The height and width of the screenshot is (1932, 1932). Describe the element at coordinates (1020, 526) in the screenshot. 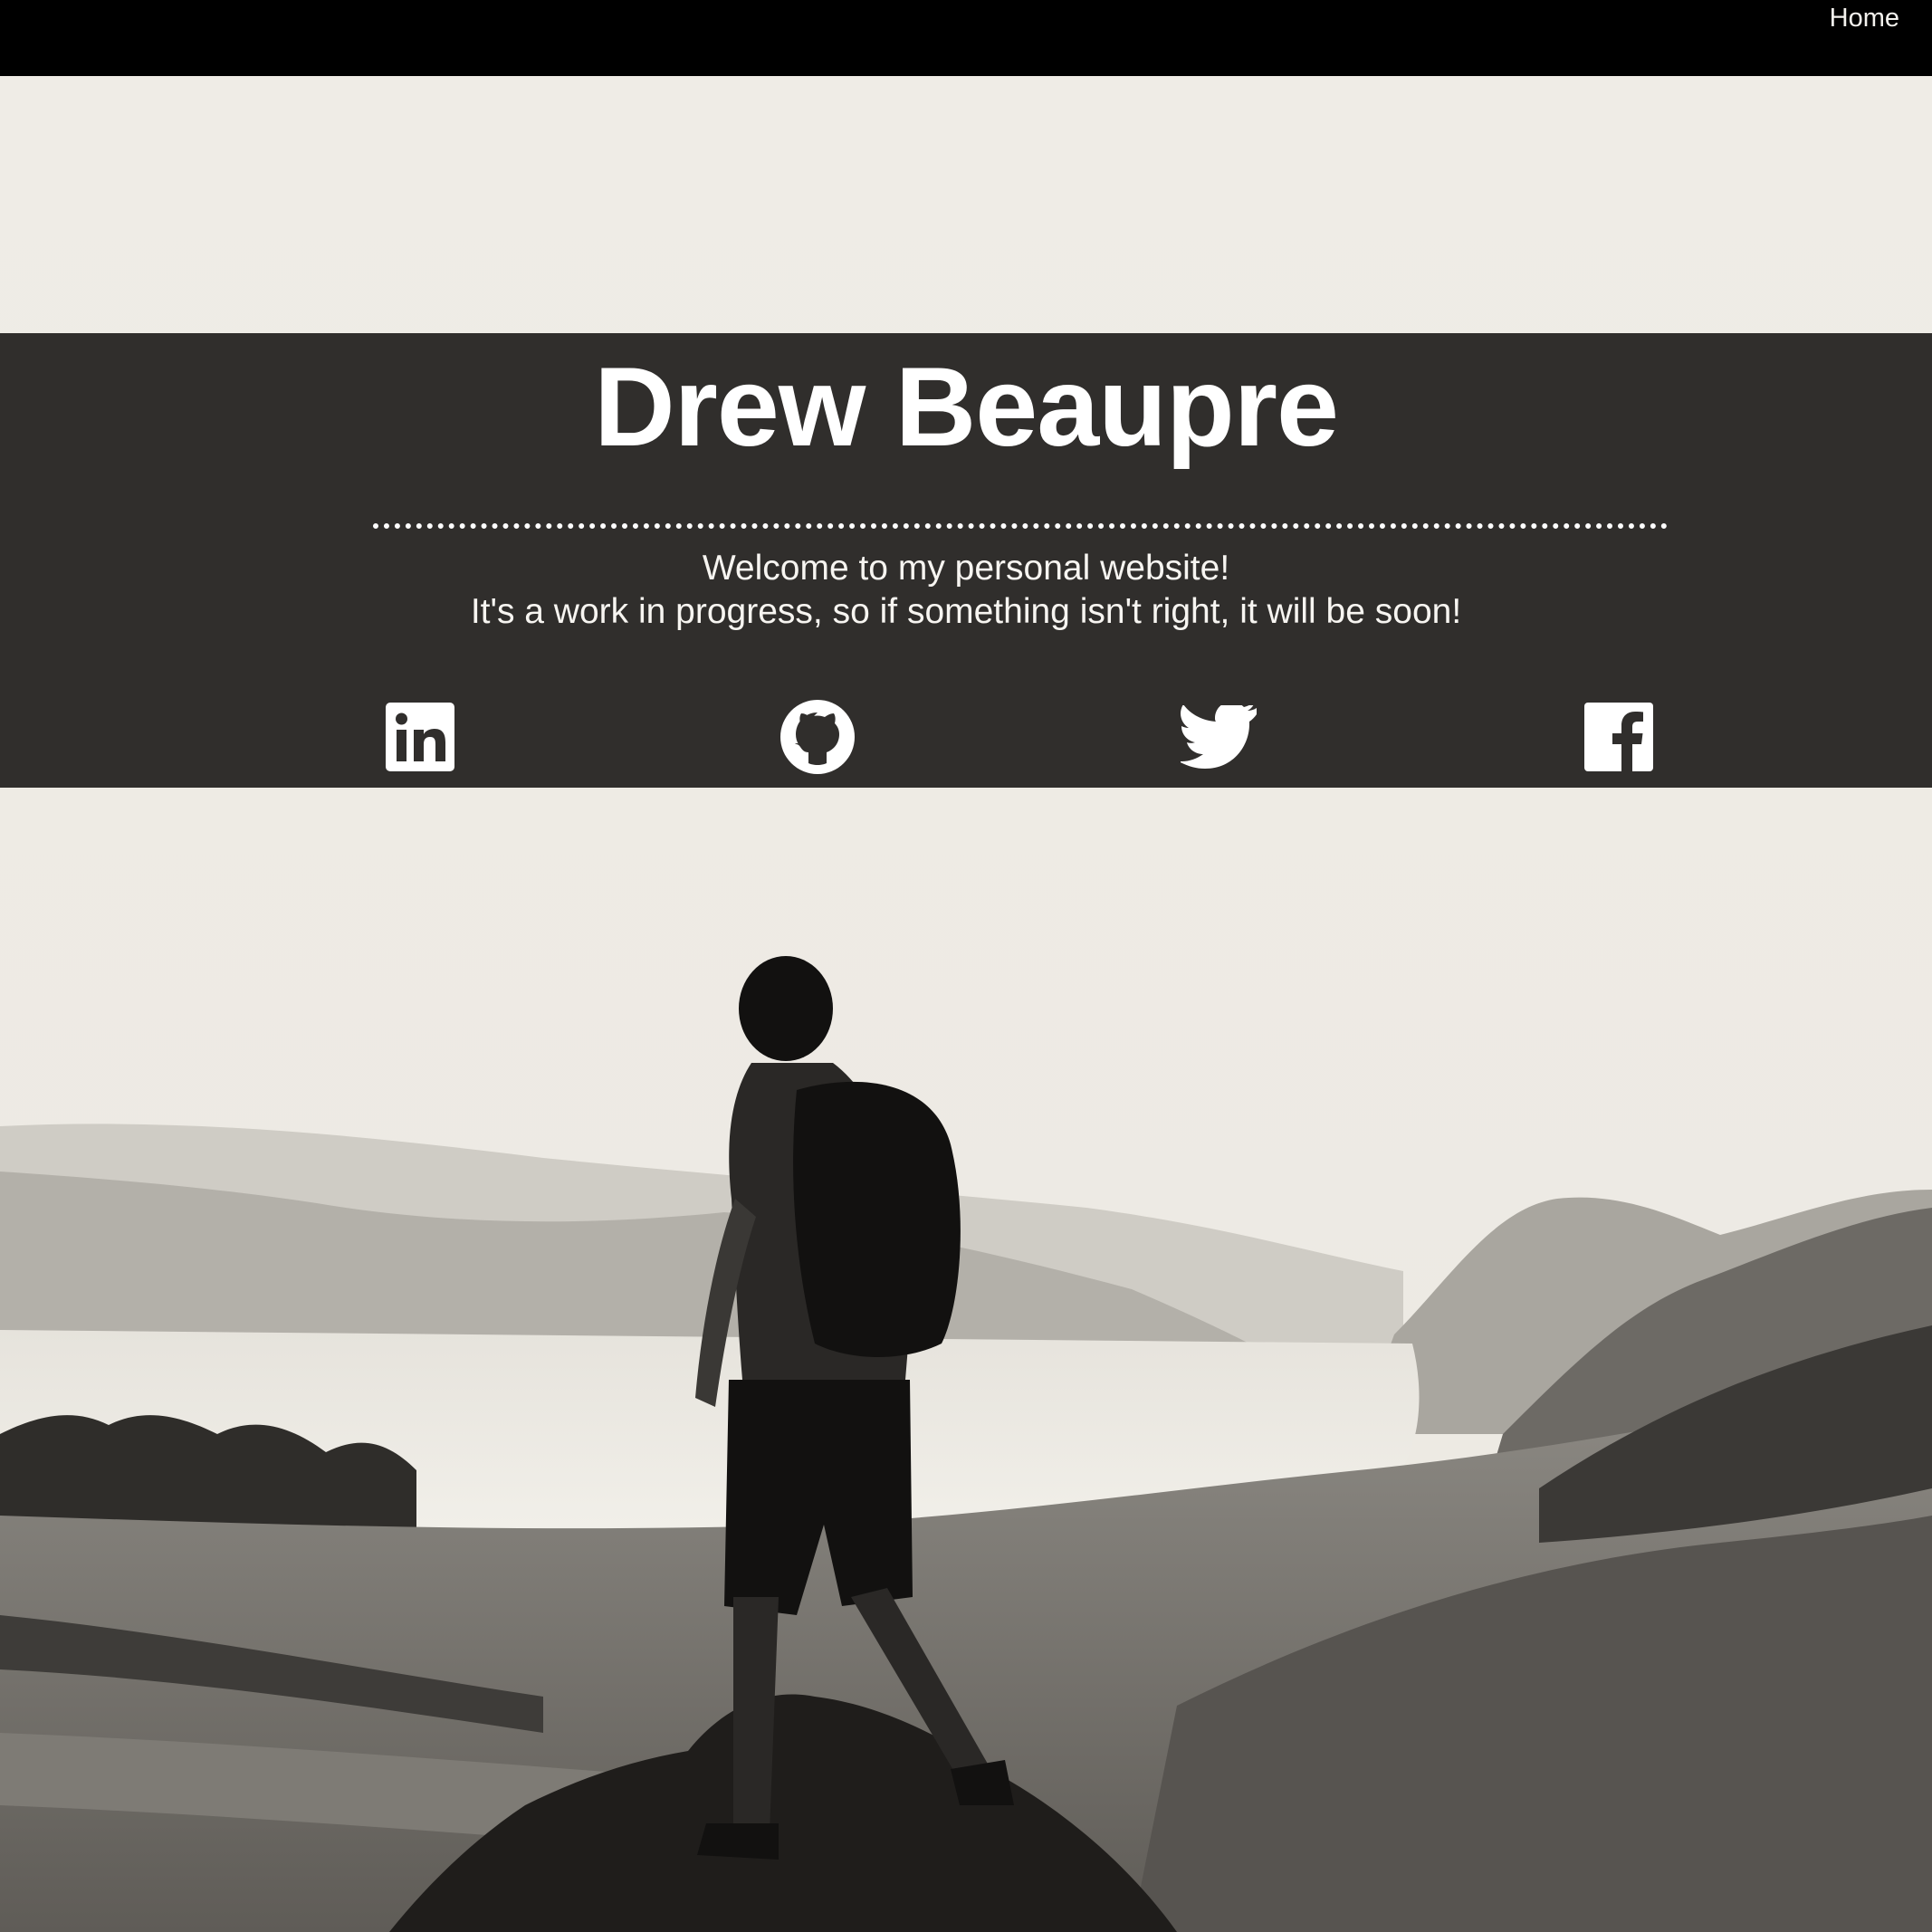

I see `dotted-divider` at that location.